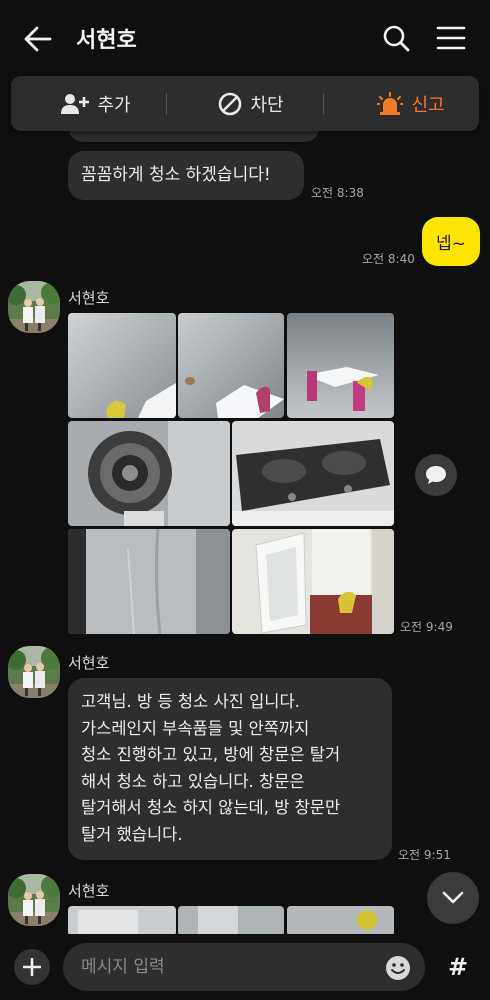 The height and width of the screenshot is (1000, 490). Describe the element at coordinates (424, 855) in the screenshot. I see `message-time: 오전 9:51` at that location.